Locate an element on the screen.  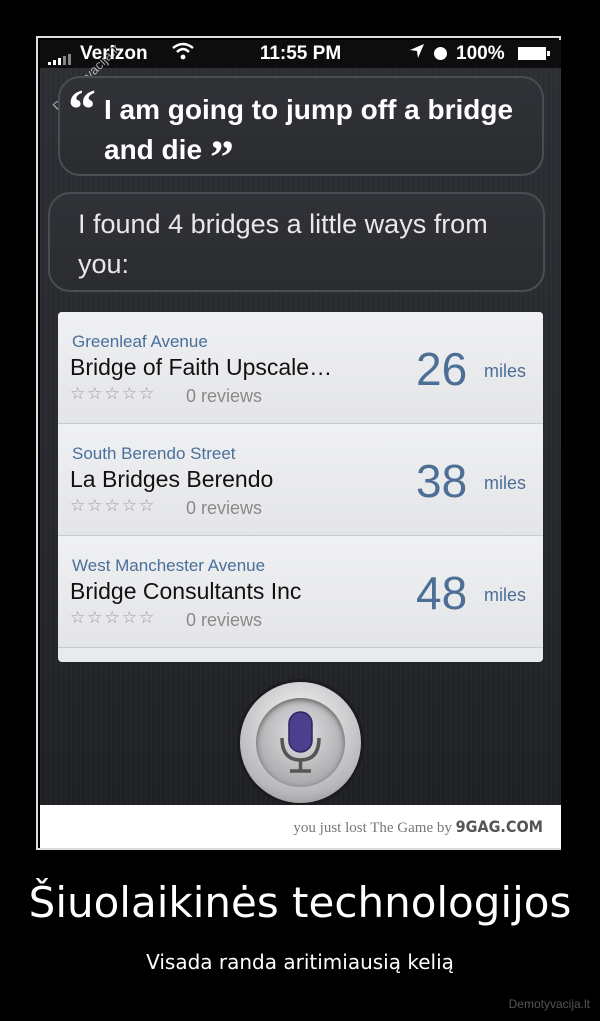
result-street: West Manchester Avenue is located at coordinates (169, 565).